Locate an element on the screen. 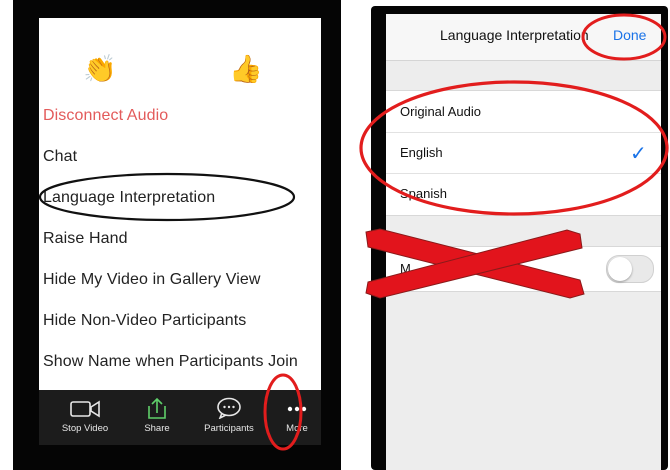  participants-button: Participants is located at coordinates (229, 417).